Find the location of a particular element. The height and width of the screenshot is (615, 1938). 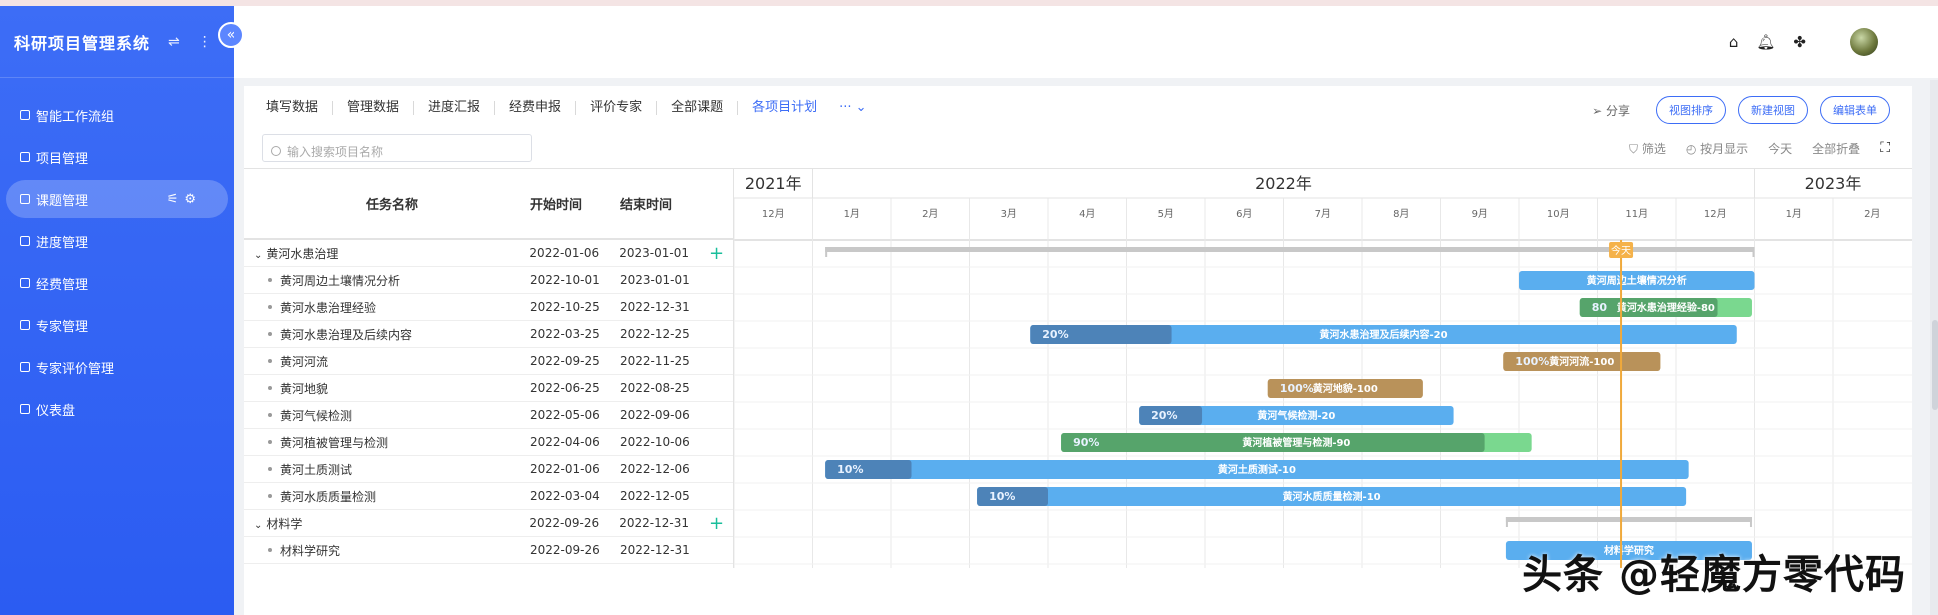

task-start-cell: 2022-10-25 is located at coordinates (565, 307).